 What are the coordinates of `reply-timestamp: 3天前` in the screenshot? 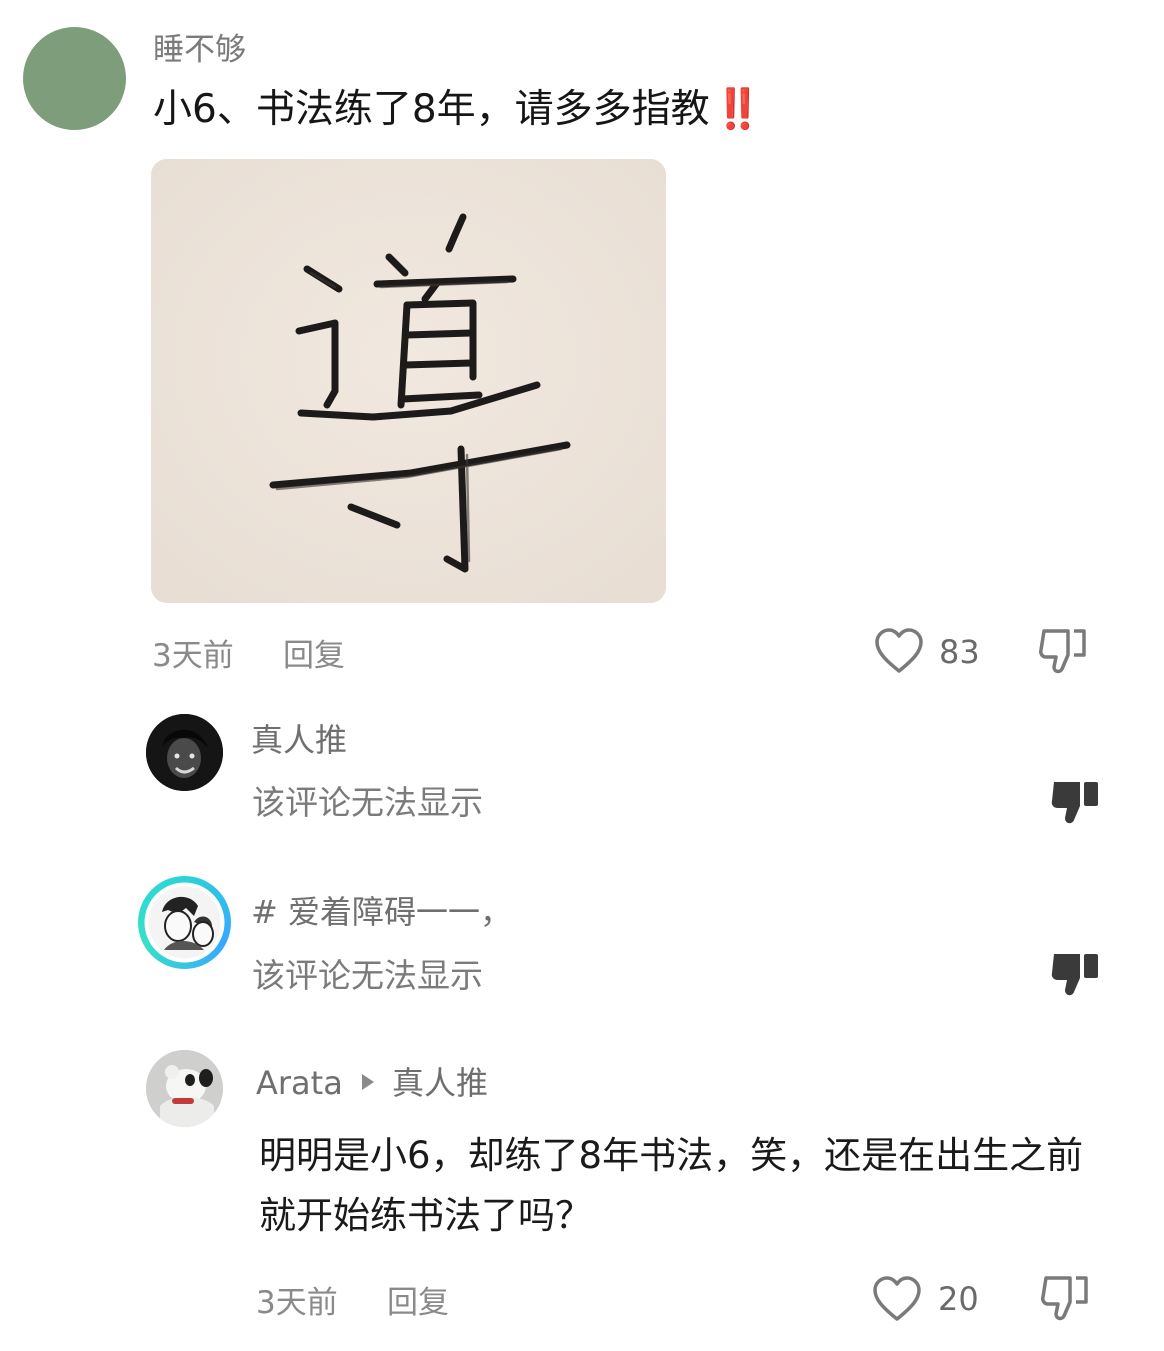 It's located at (297, 1303).